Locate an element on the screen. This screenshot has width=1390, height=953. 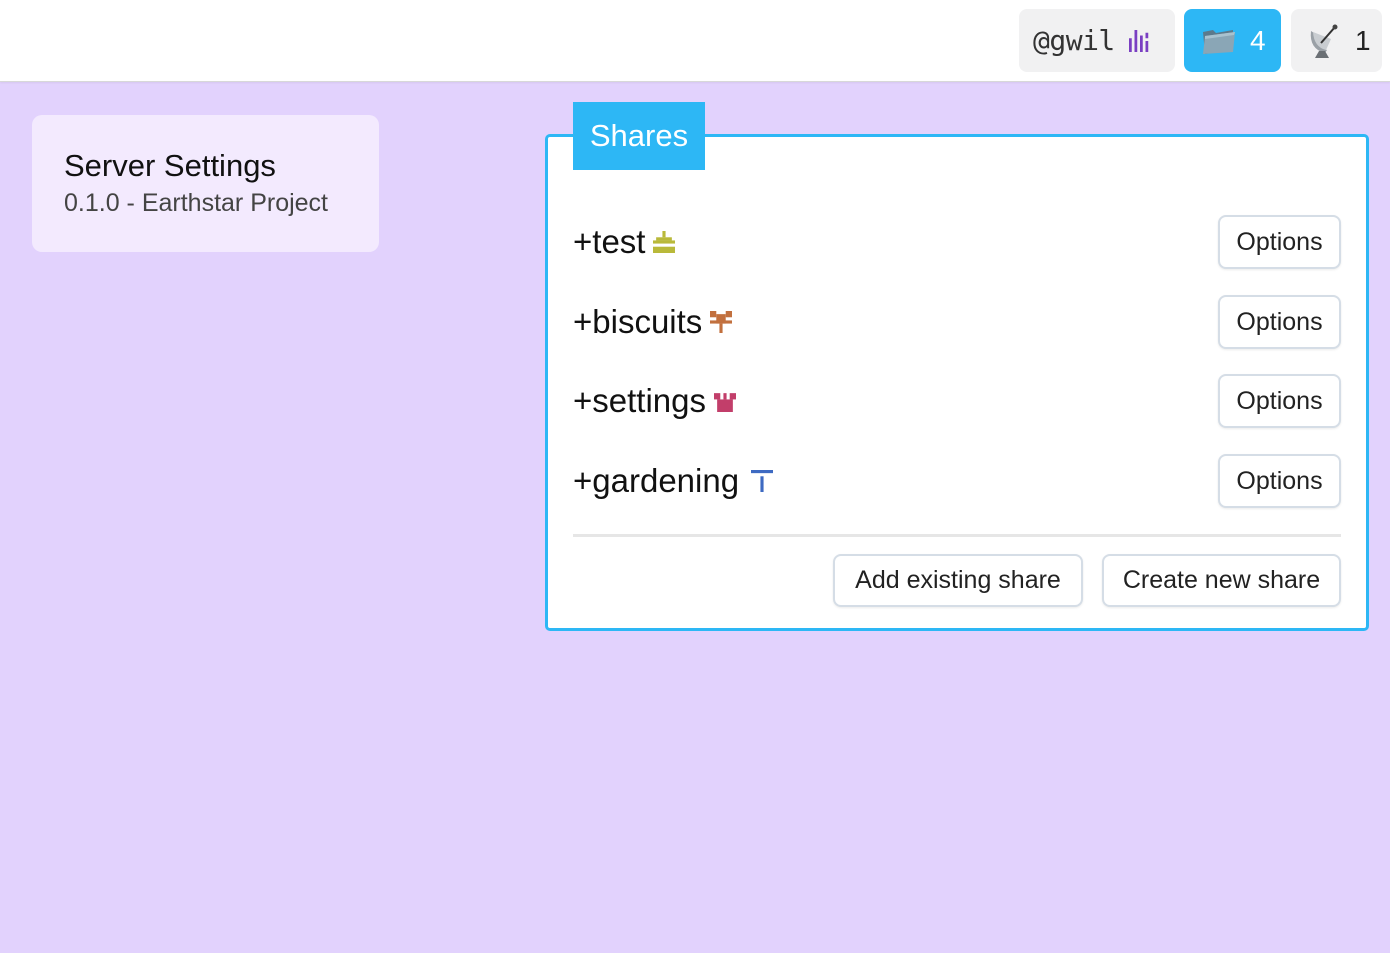
top-bar: @gwil 4 1 is located at coordinates (695, 41).